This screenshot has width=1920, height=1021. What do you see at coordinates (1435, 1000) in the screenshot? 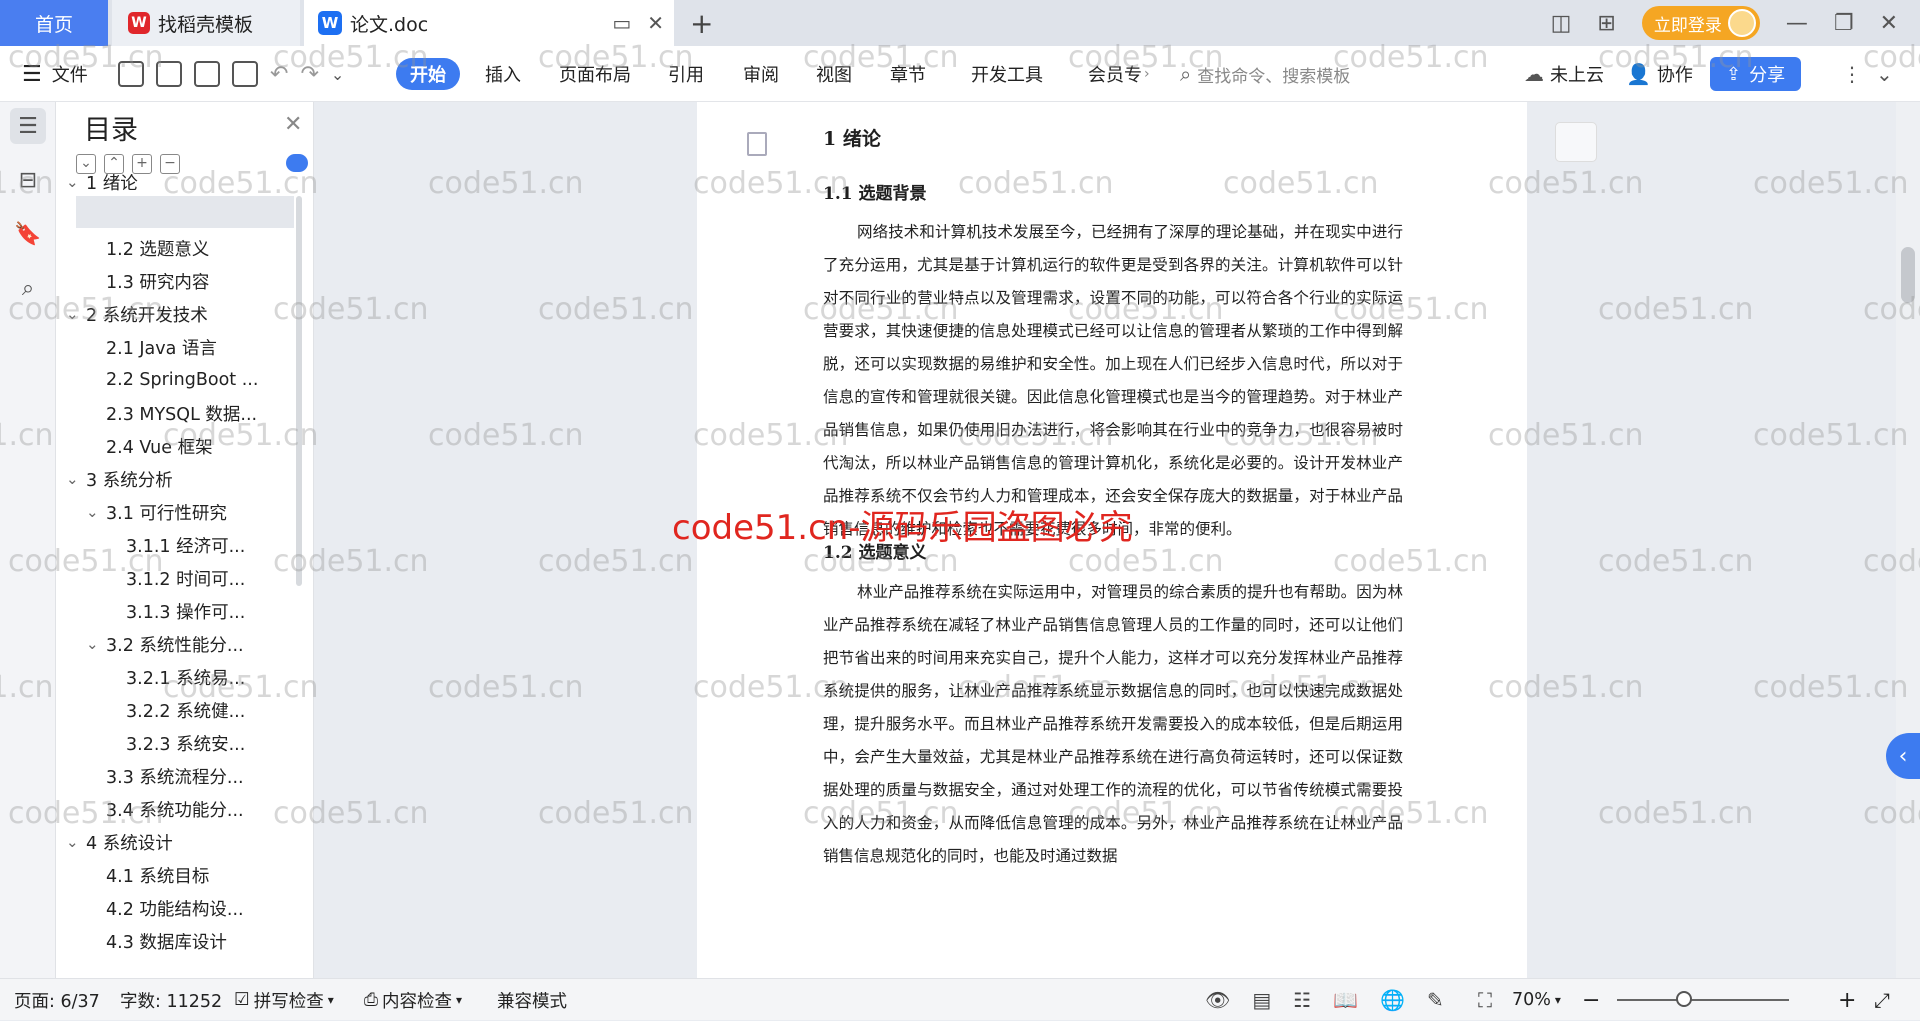
I see `pen-icon: ✎` at bounding box center [1435, 1000].